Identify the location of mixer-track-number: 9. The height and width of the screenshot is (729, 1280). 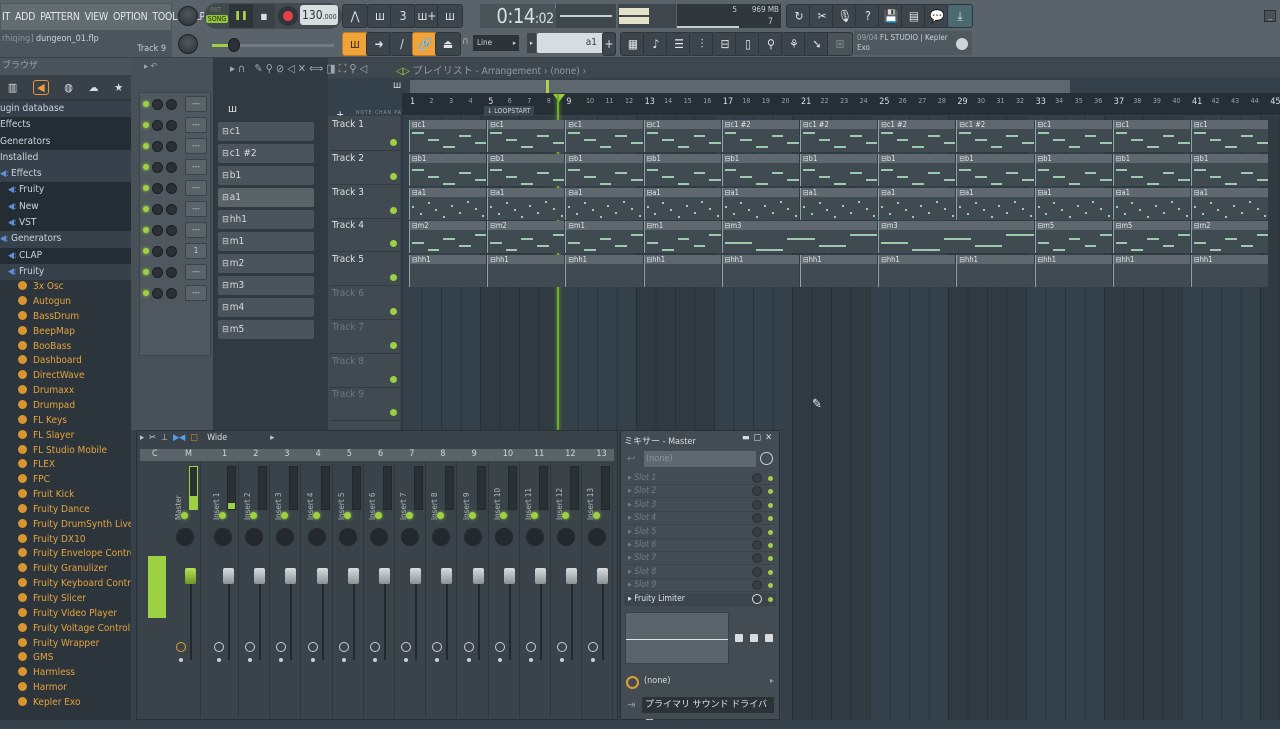
(474, 454).